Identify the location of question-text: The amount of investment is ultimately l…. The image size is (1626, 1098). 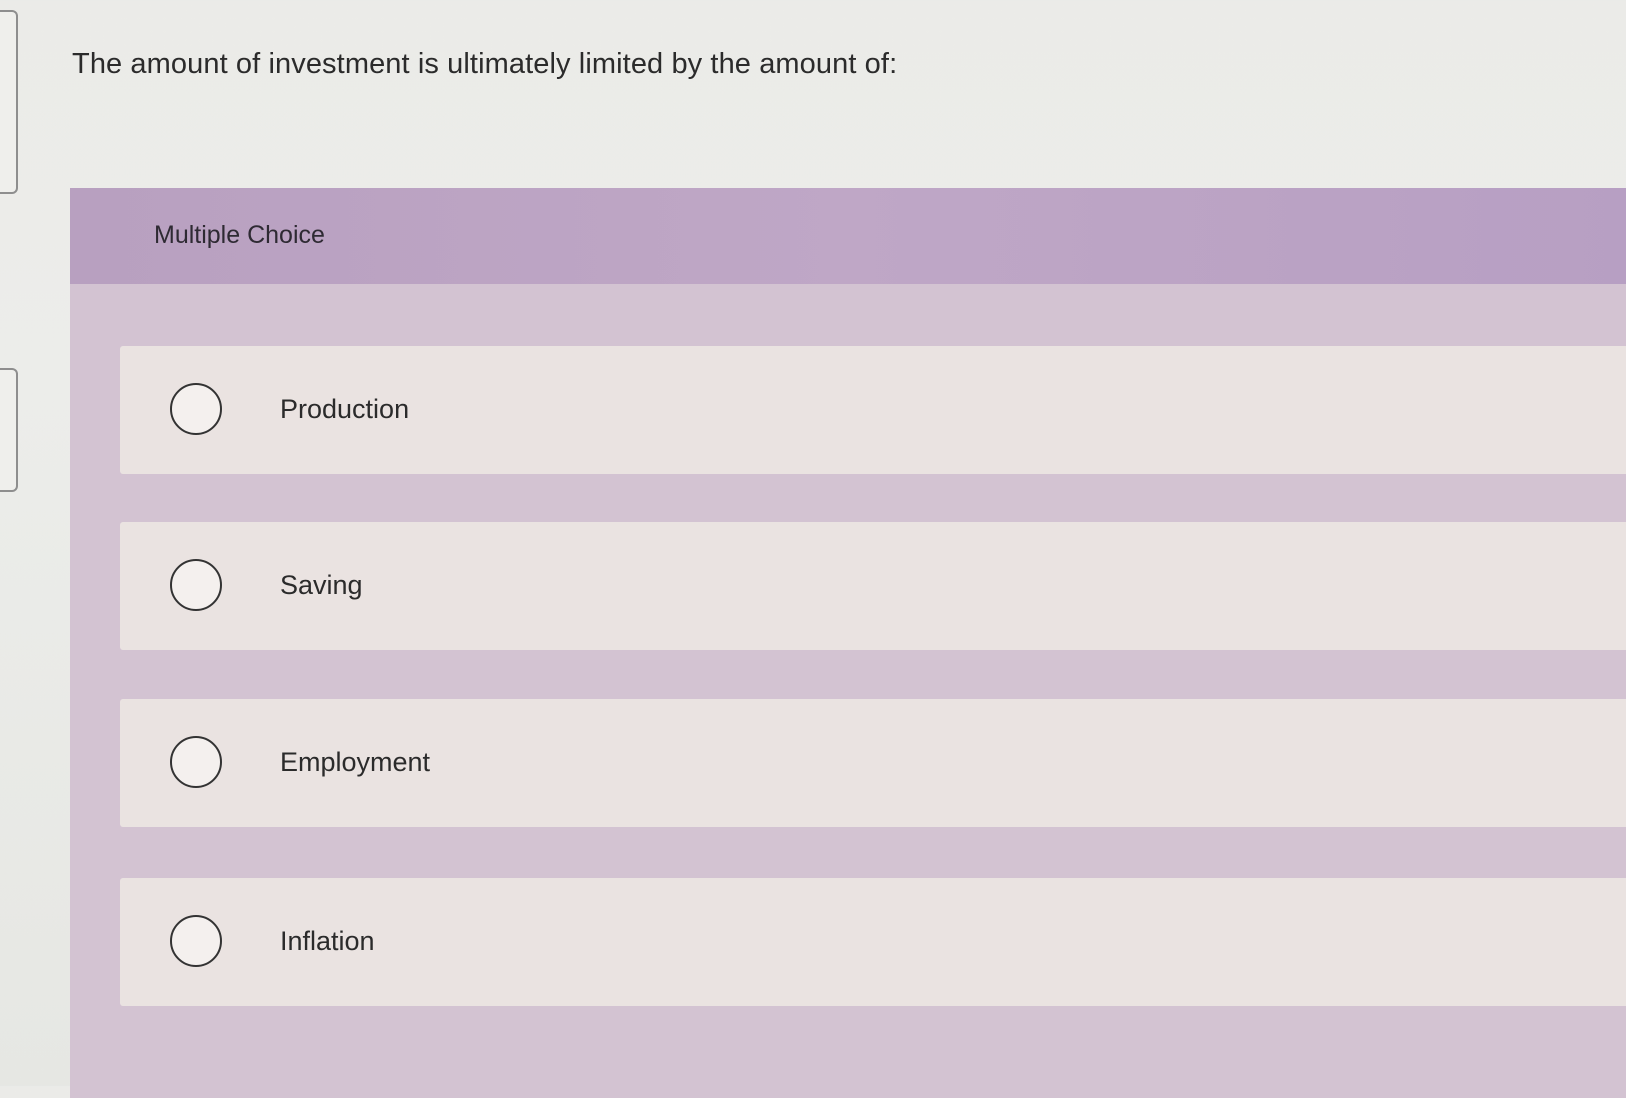
(485, 64).